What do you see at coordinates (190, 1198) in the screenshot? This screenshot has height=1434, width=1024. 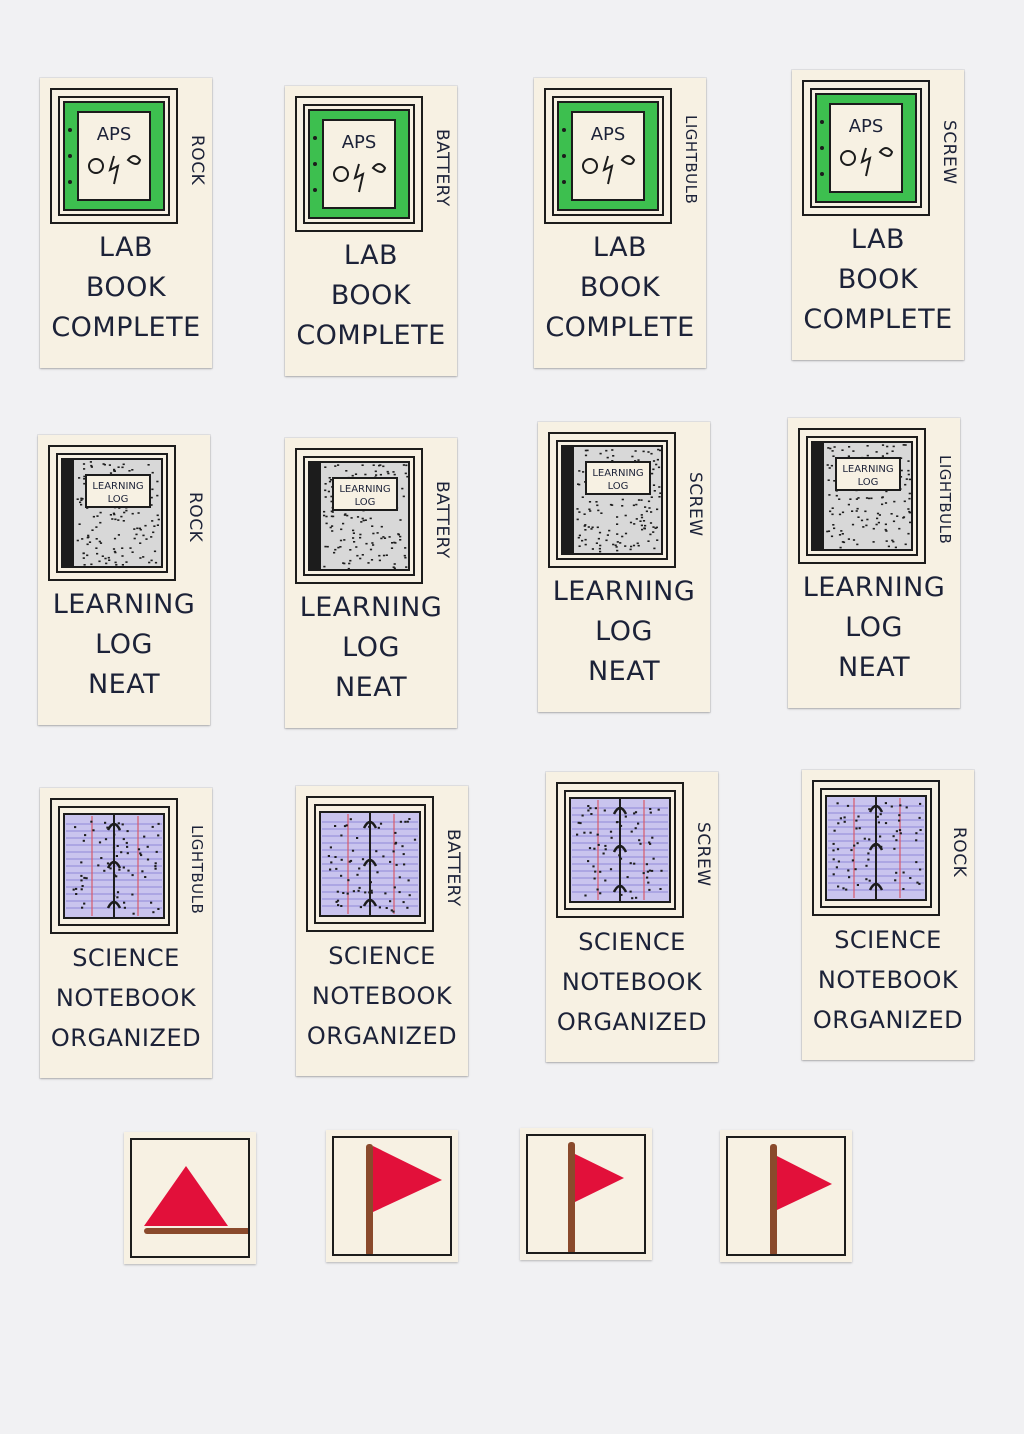 I see `fallen-flag-tile` at bounding box center [190, 1198].